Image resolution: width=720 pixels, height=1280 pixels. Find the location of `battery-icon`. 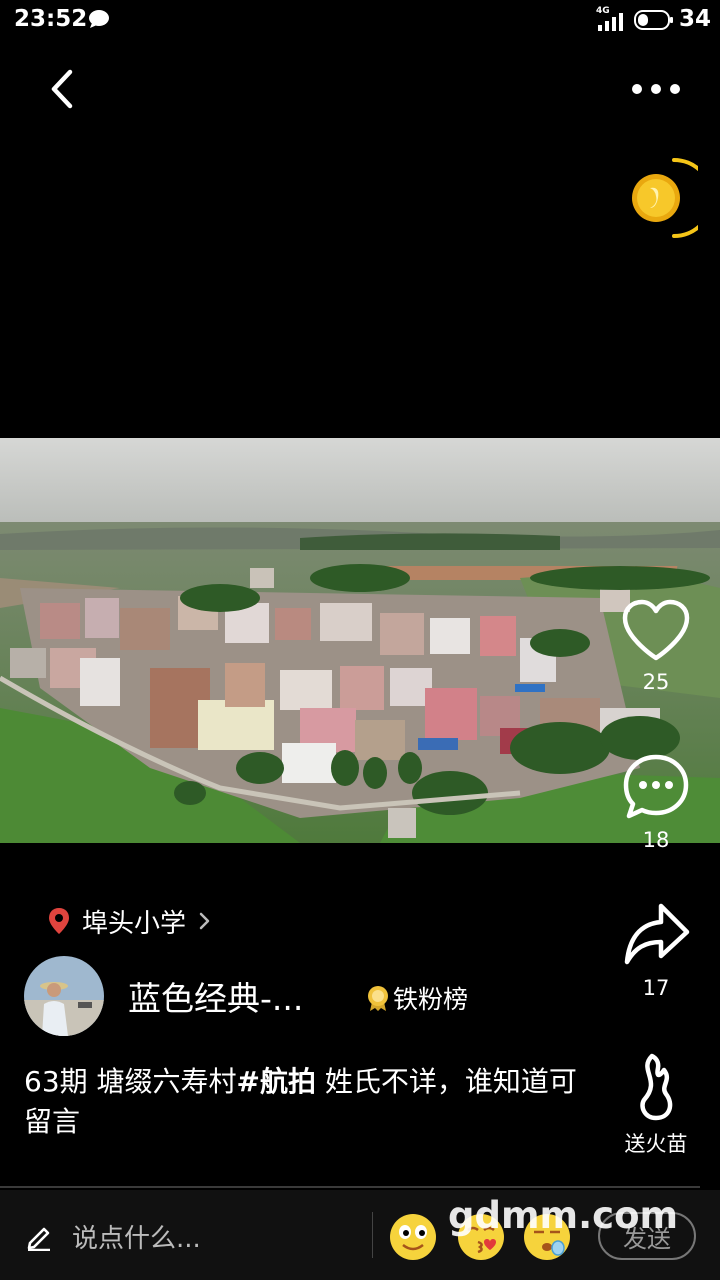

battery-icon is located at coordinates (653, 20).